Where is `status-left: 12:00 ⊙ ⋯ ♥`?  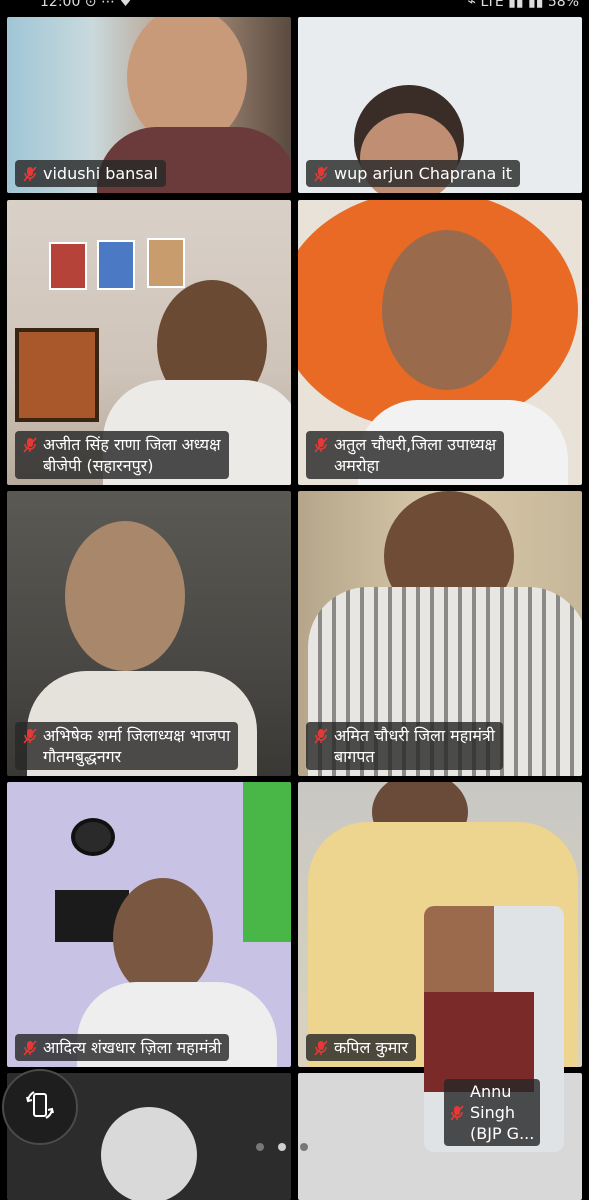
status-left: 12:00 ⊙ ⋯ ♥ is located at coordinates (86, 5).